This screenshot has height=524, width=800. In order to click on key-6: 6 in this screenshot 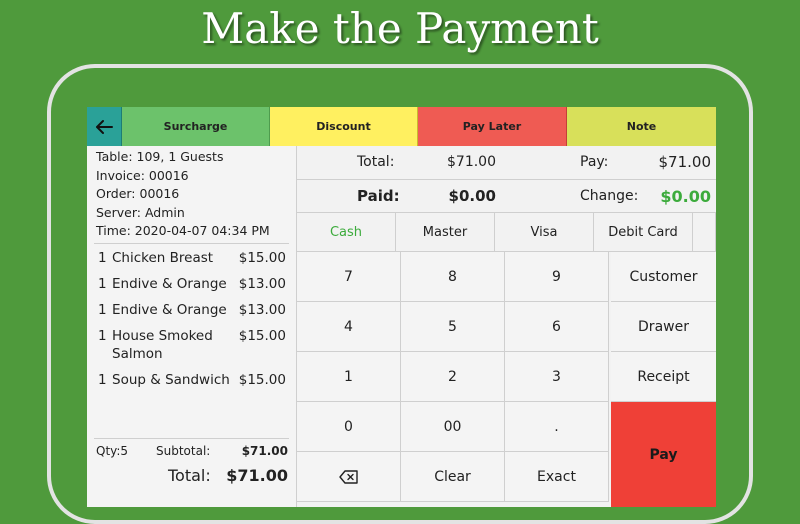, I will do `click(557, 327)`.